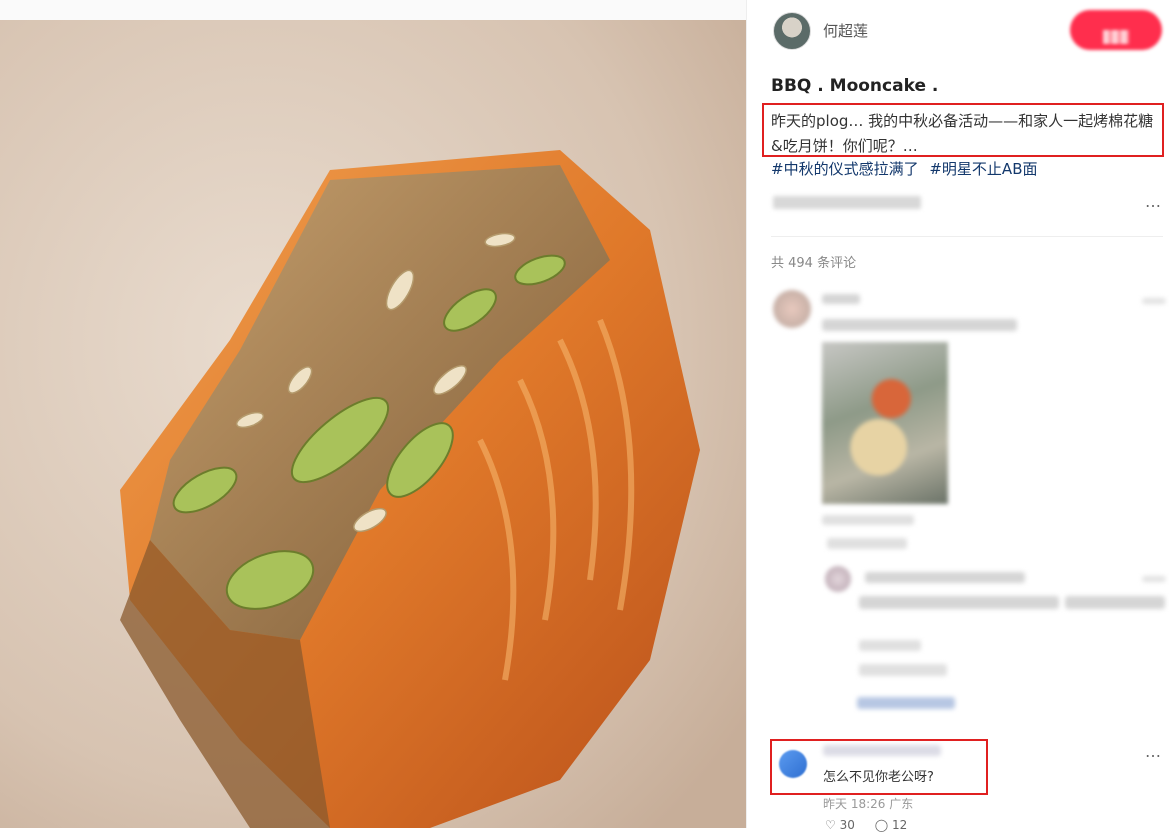 This screenshot has height=832, width=1169. What do you see at coordinates (1154, 579) in the screenshot?
I see `reply-more-blurred` at bounding box center [1154, 579].